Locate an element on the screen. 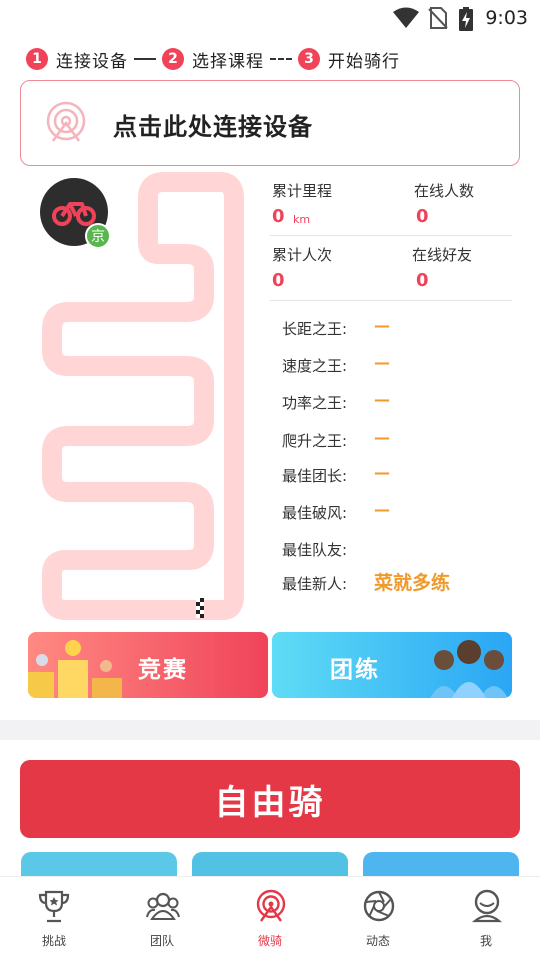 The height and width of the screenshot is (961, 540). podium-icon is located at coordinates (75, 669).